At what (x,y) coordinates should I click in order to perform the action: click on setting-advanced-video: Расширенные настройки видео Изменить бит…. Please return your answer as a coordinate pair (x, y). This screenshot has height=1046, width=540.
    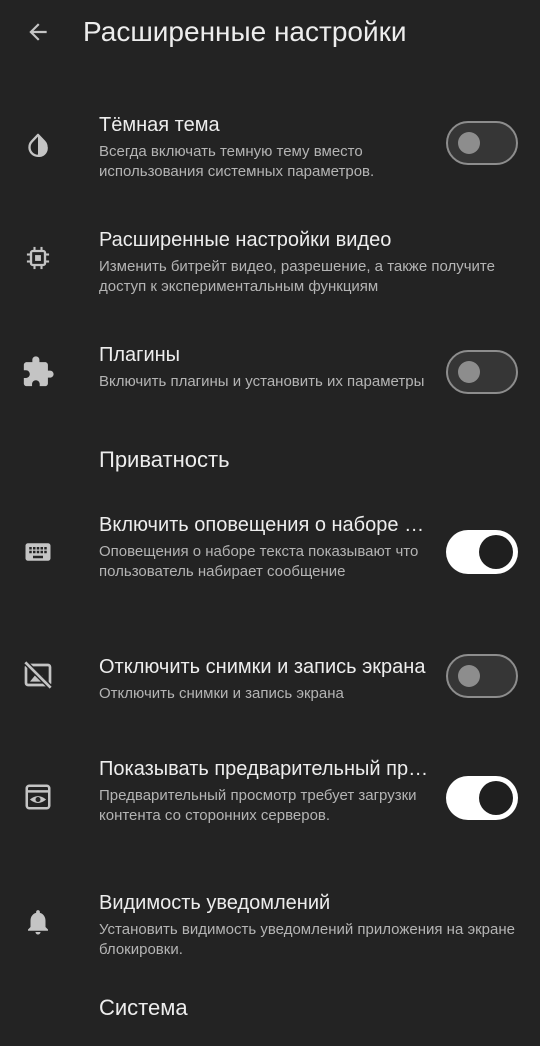
    Looking at the image, I should click on (270, 262).